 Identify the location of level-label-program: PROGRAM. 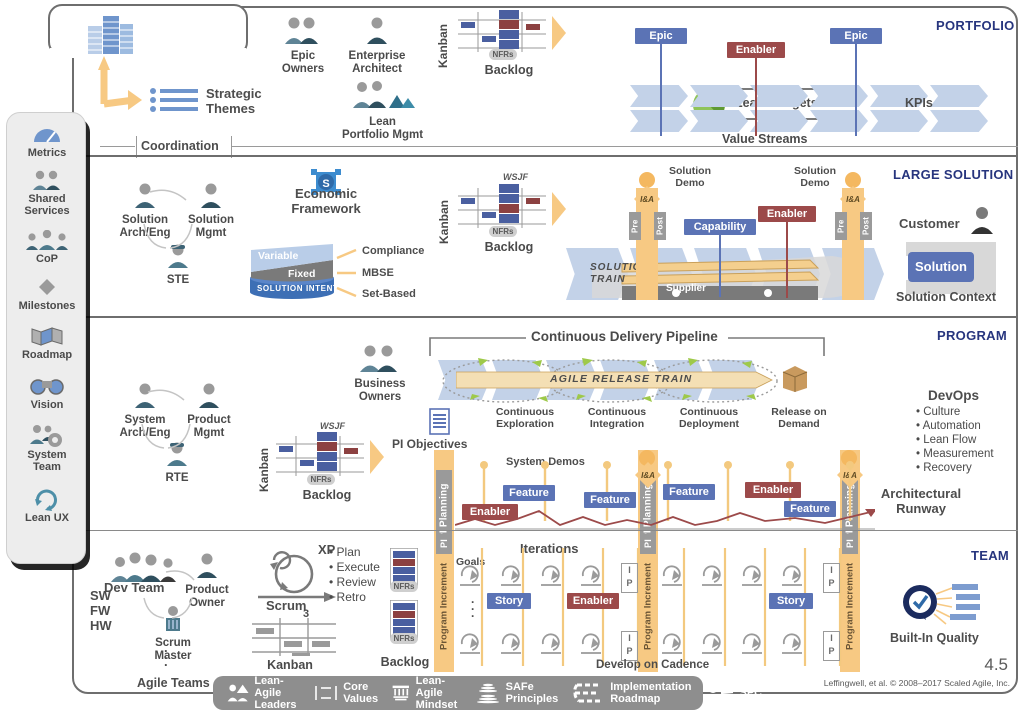
(972, 335).